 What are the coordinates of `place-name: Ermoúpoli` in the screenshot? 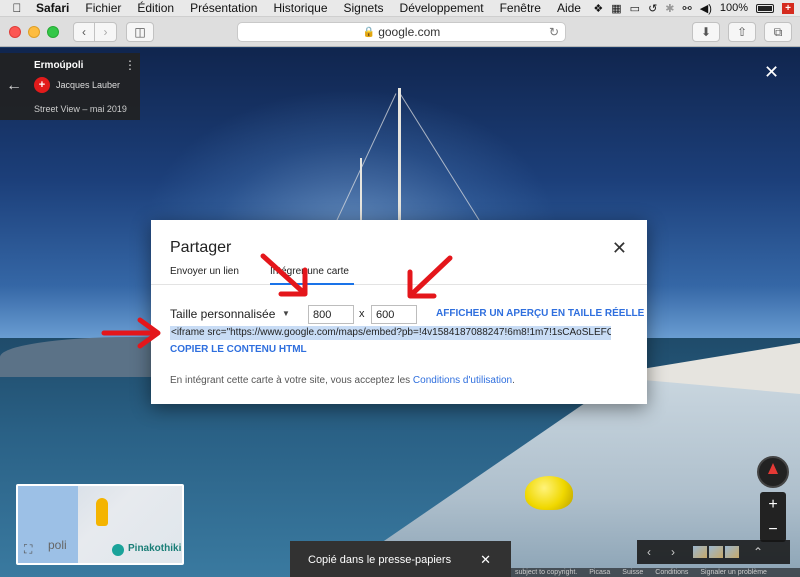 It's located at (58, 65).